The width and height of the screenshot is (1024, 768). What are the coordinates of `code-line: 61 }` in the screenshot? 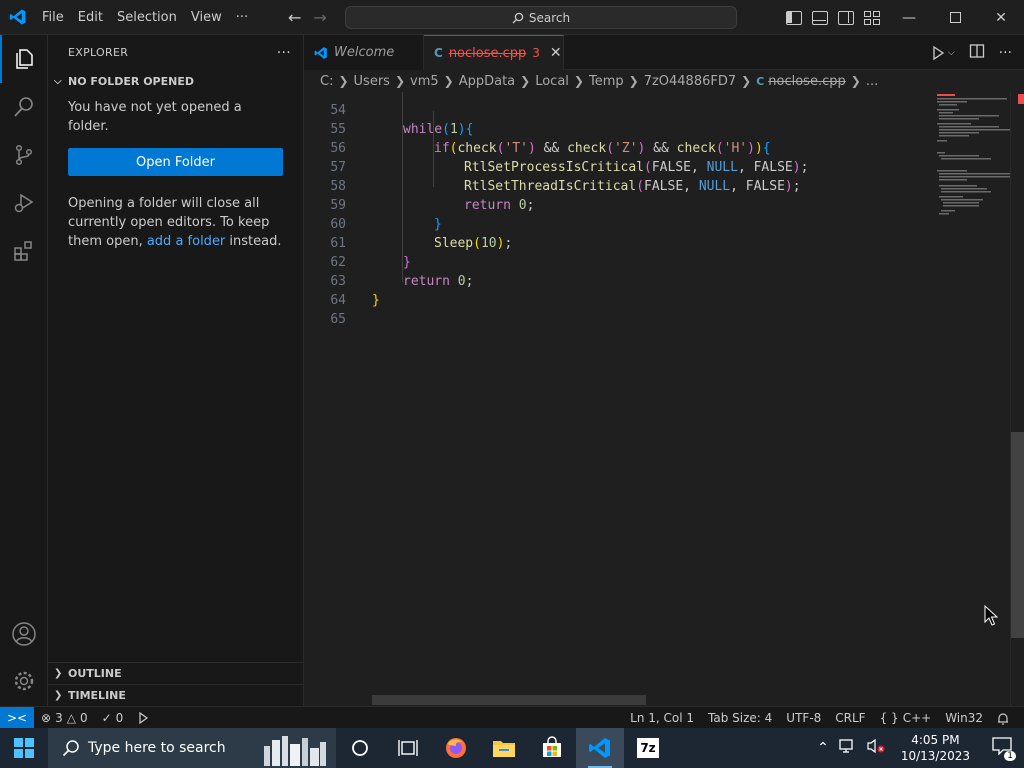 It's located at (616, 242).